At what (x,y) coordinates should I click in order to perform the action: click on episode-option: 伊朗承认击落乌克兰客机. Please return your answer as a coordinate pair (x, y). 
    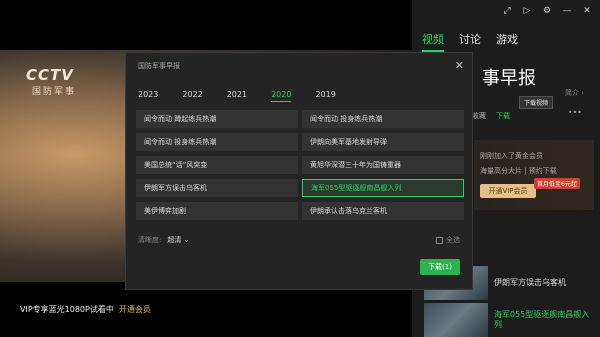
    Looking at the image, I should click on (383, 211).